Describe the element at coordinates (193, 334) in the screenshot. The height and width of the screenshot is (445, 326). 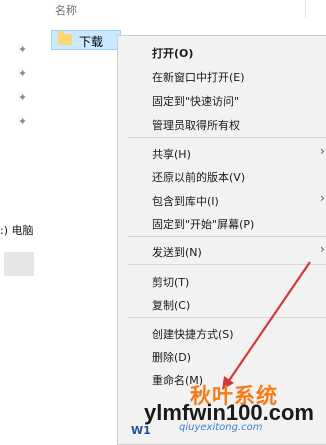
I see `menu-item-create-shortcut: 创建快捷方式(S)` at that location.